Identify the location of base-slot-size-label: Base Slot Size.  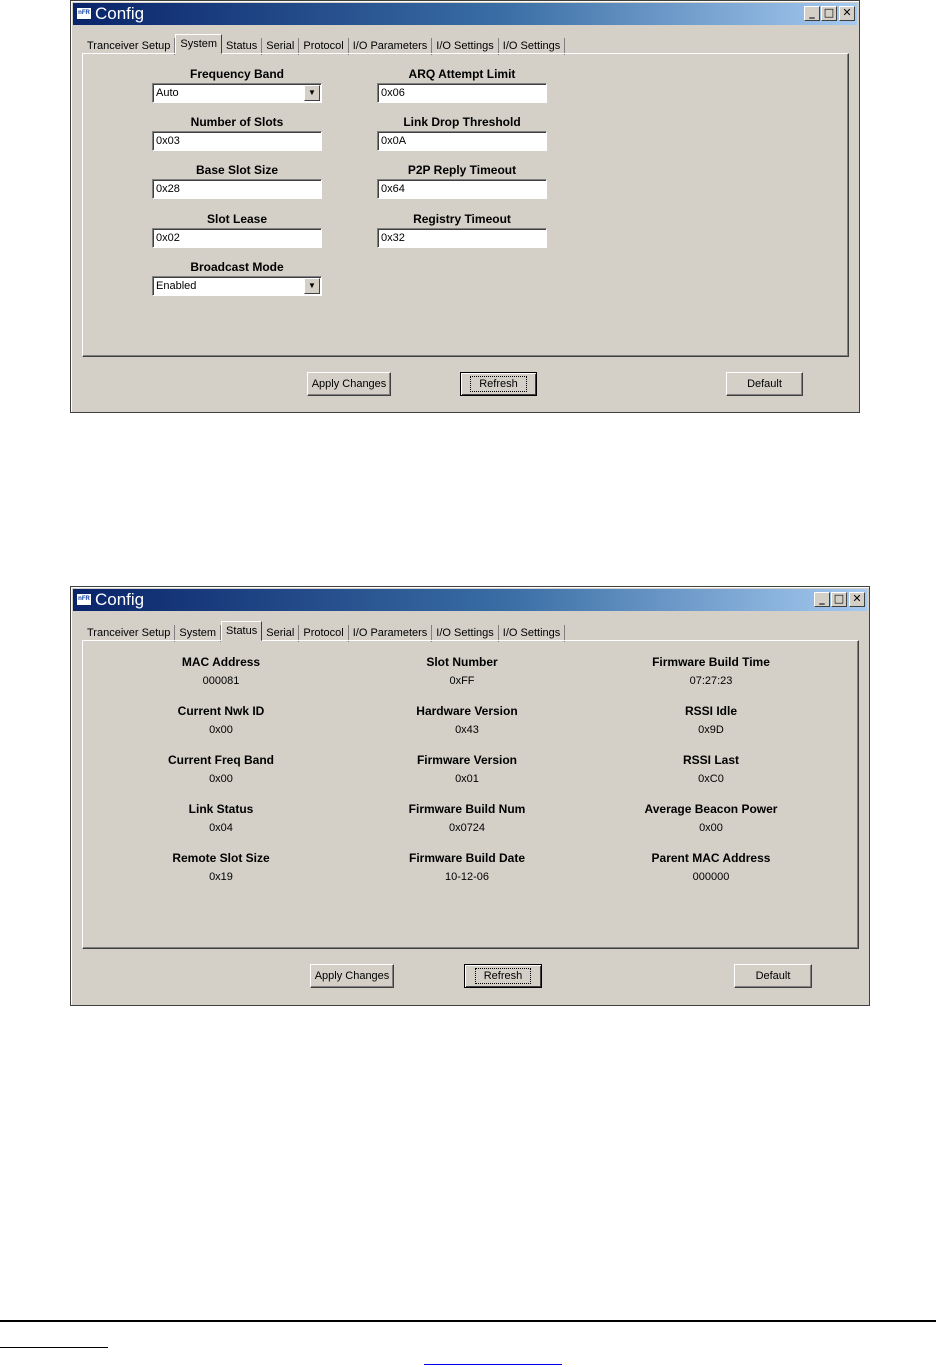
(237, 170).